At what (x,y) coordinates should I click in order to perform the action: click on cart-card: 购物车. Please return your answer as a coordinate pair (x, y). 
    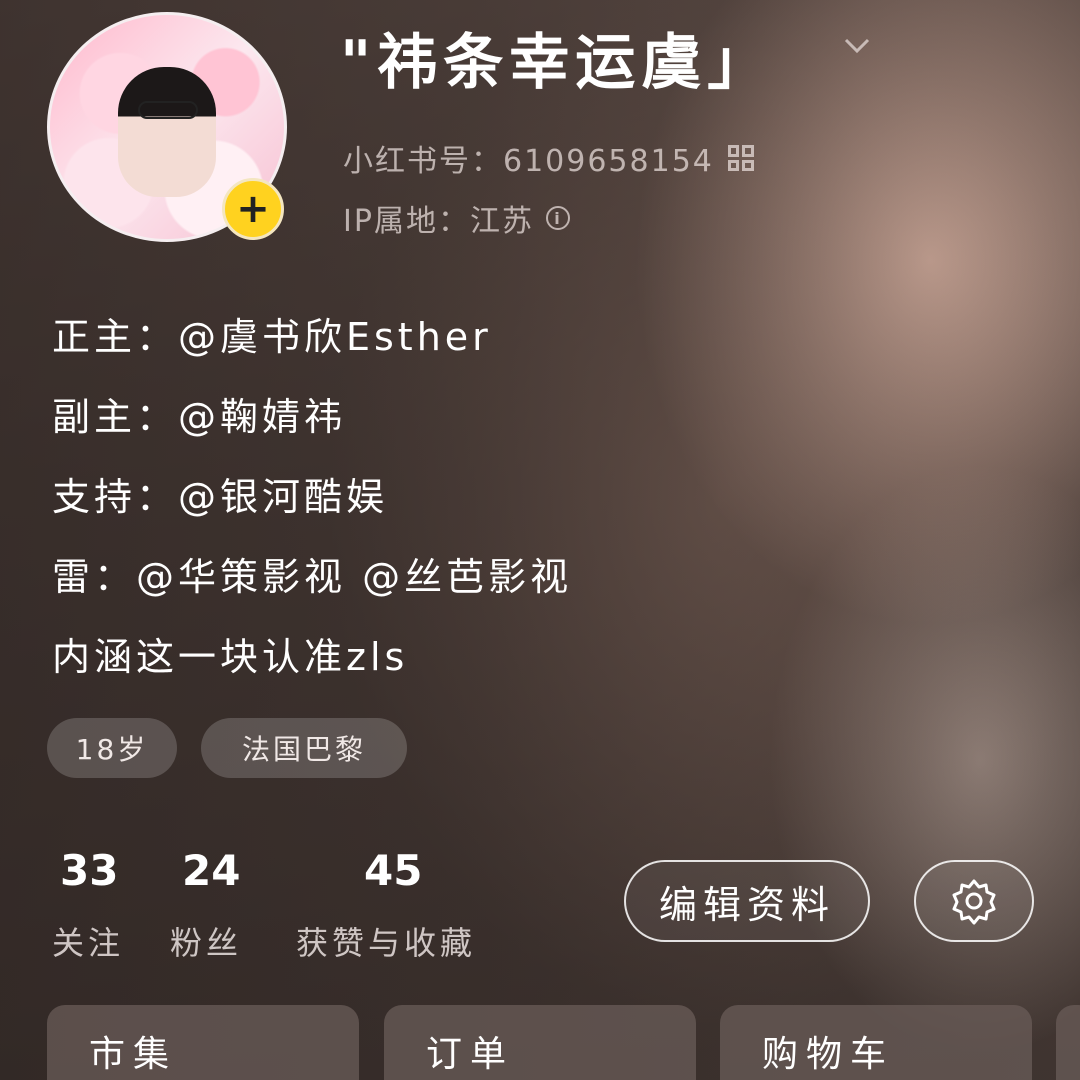
    Looking at the image, I should click on (876, 1042).